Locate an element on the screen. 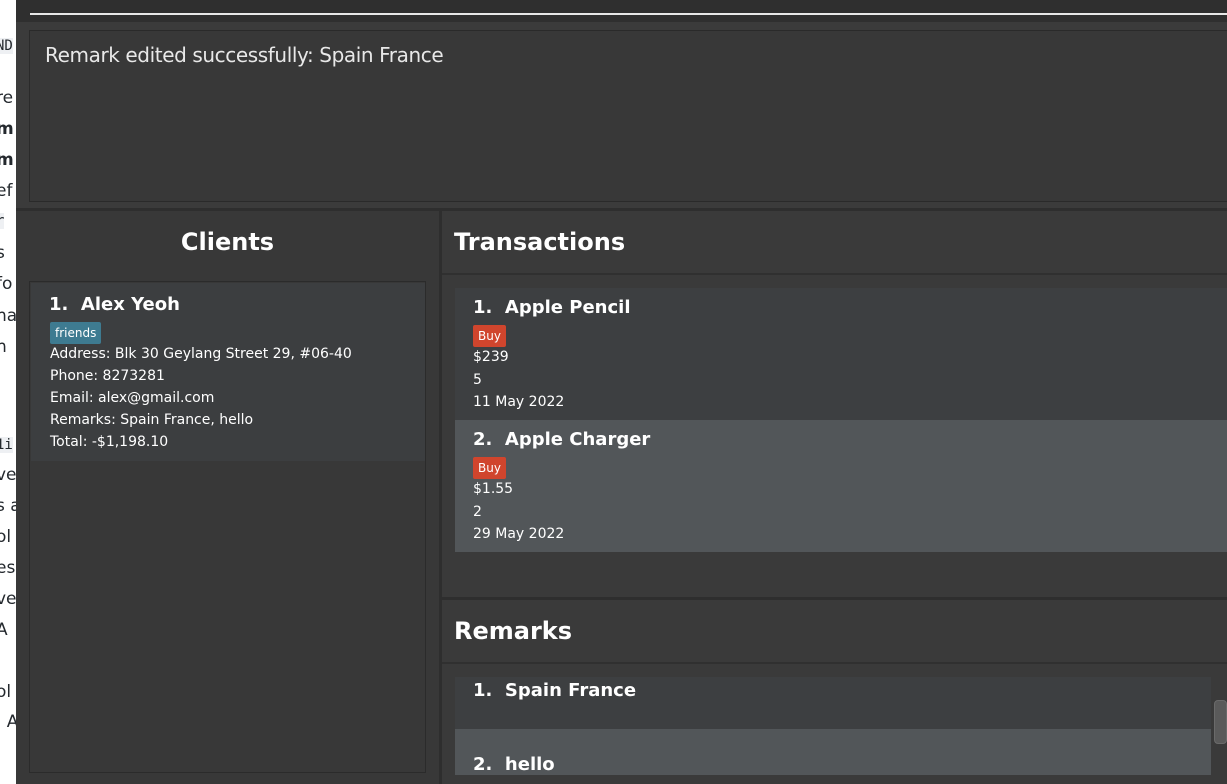 The width and height of the screenshot is (1227, 784). remarks-scrollbar is located at coordinates (1220, 722).